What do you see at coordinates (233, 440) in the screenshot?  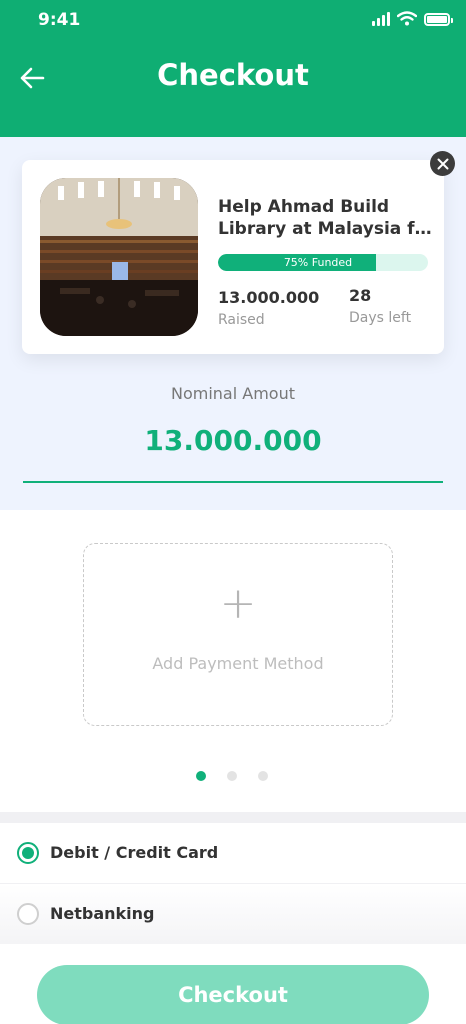 I see `nominal-amount-input: 13.000.000` at bounding box center [233, 440].